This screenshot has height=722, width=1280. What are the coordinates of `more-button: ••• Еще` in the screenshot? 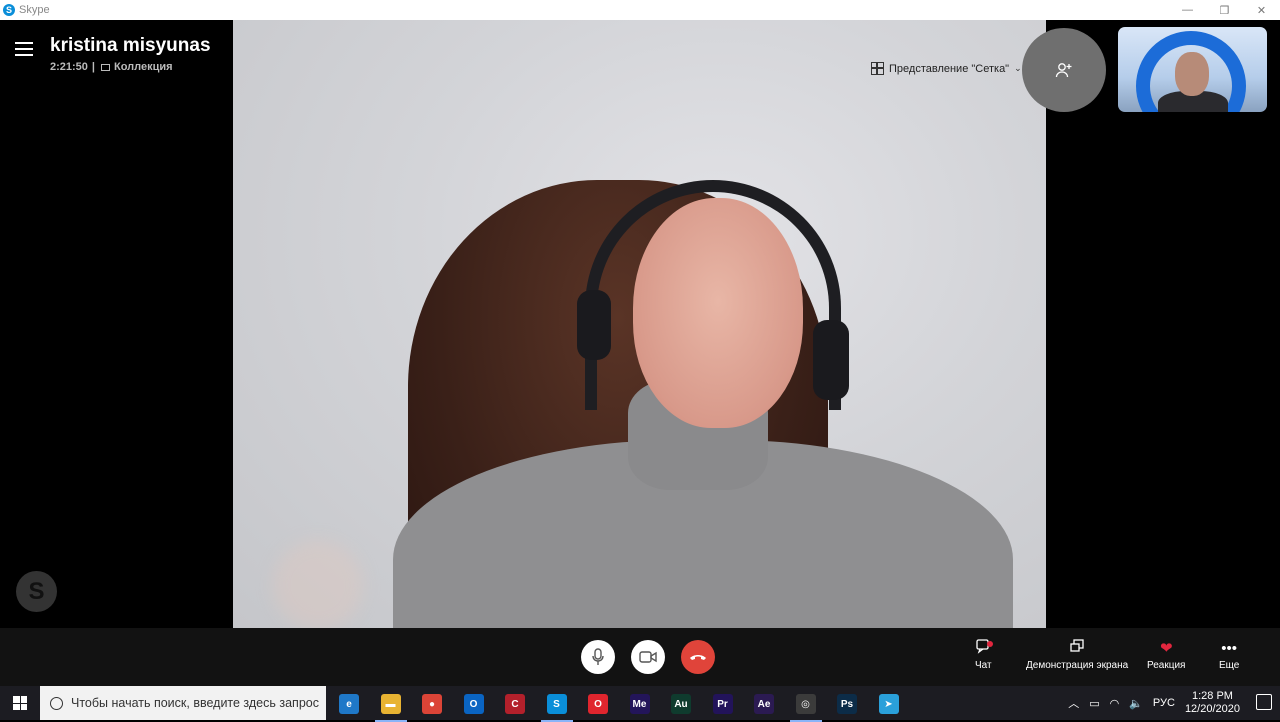 It's located at (1229, 654).